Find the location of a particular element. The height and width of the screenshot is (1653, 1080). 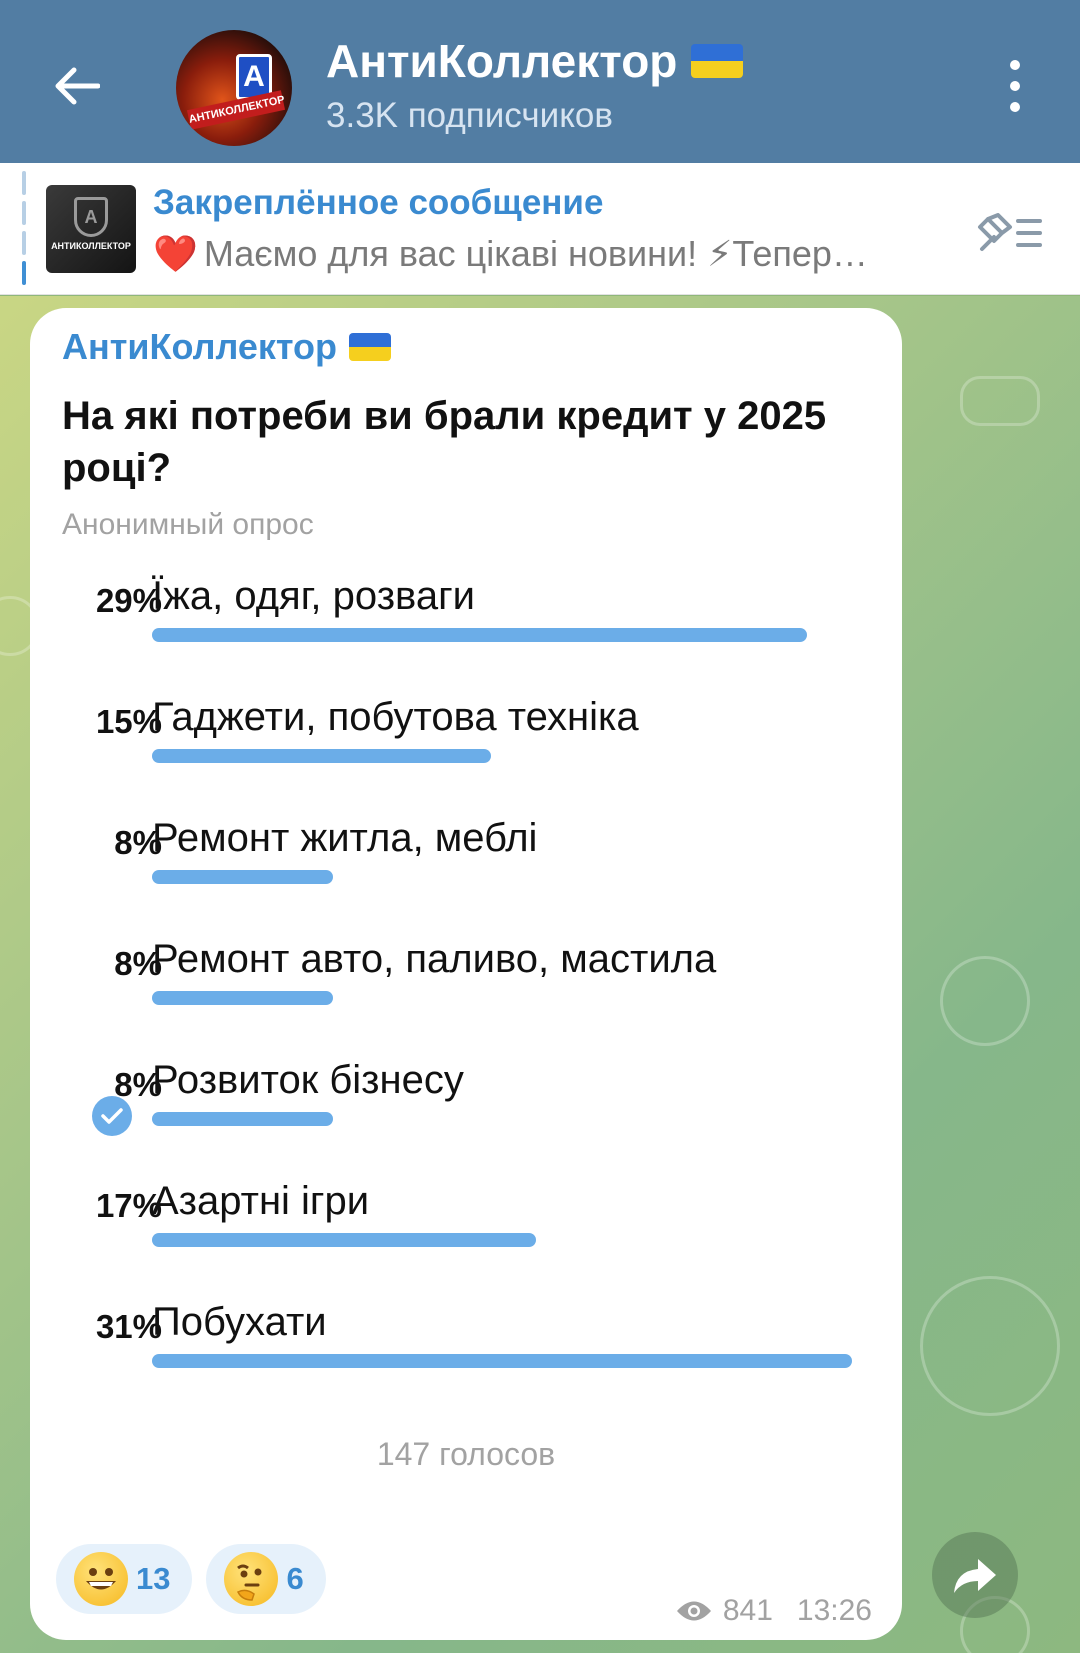

pinned-list-button is located at coordinates (1010, 233).